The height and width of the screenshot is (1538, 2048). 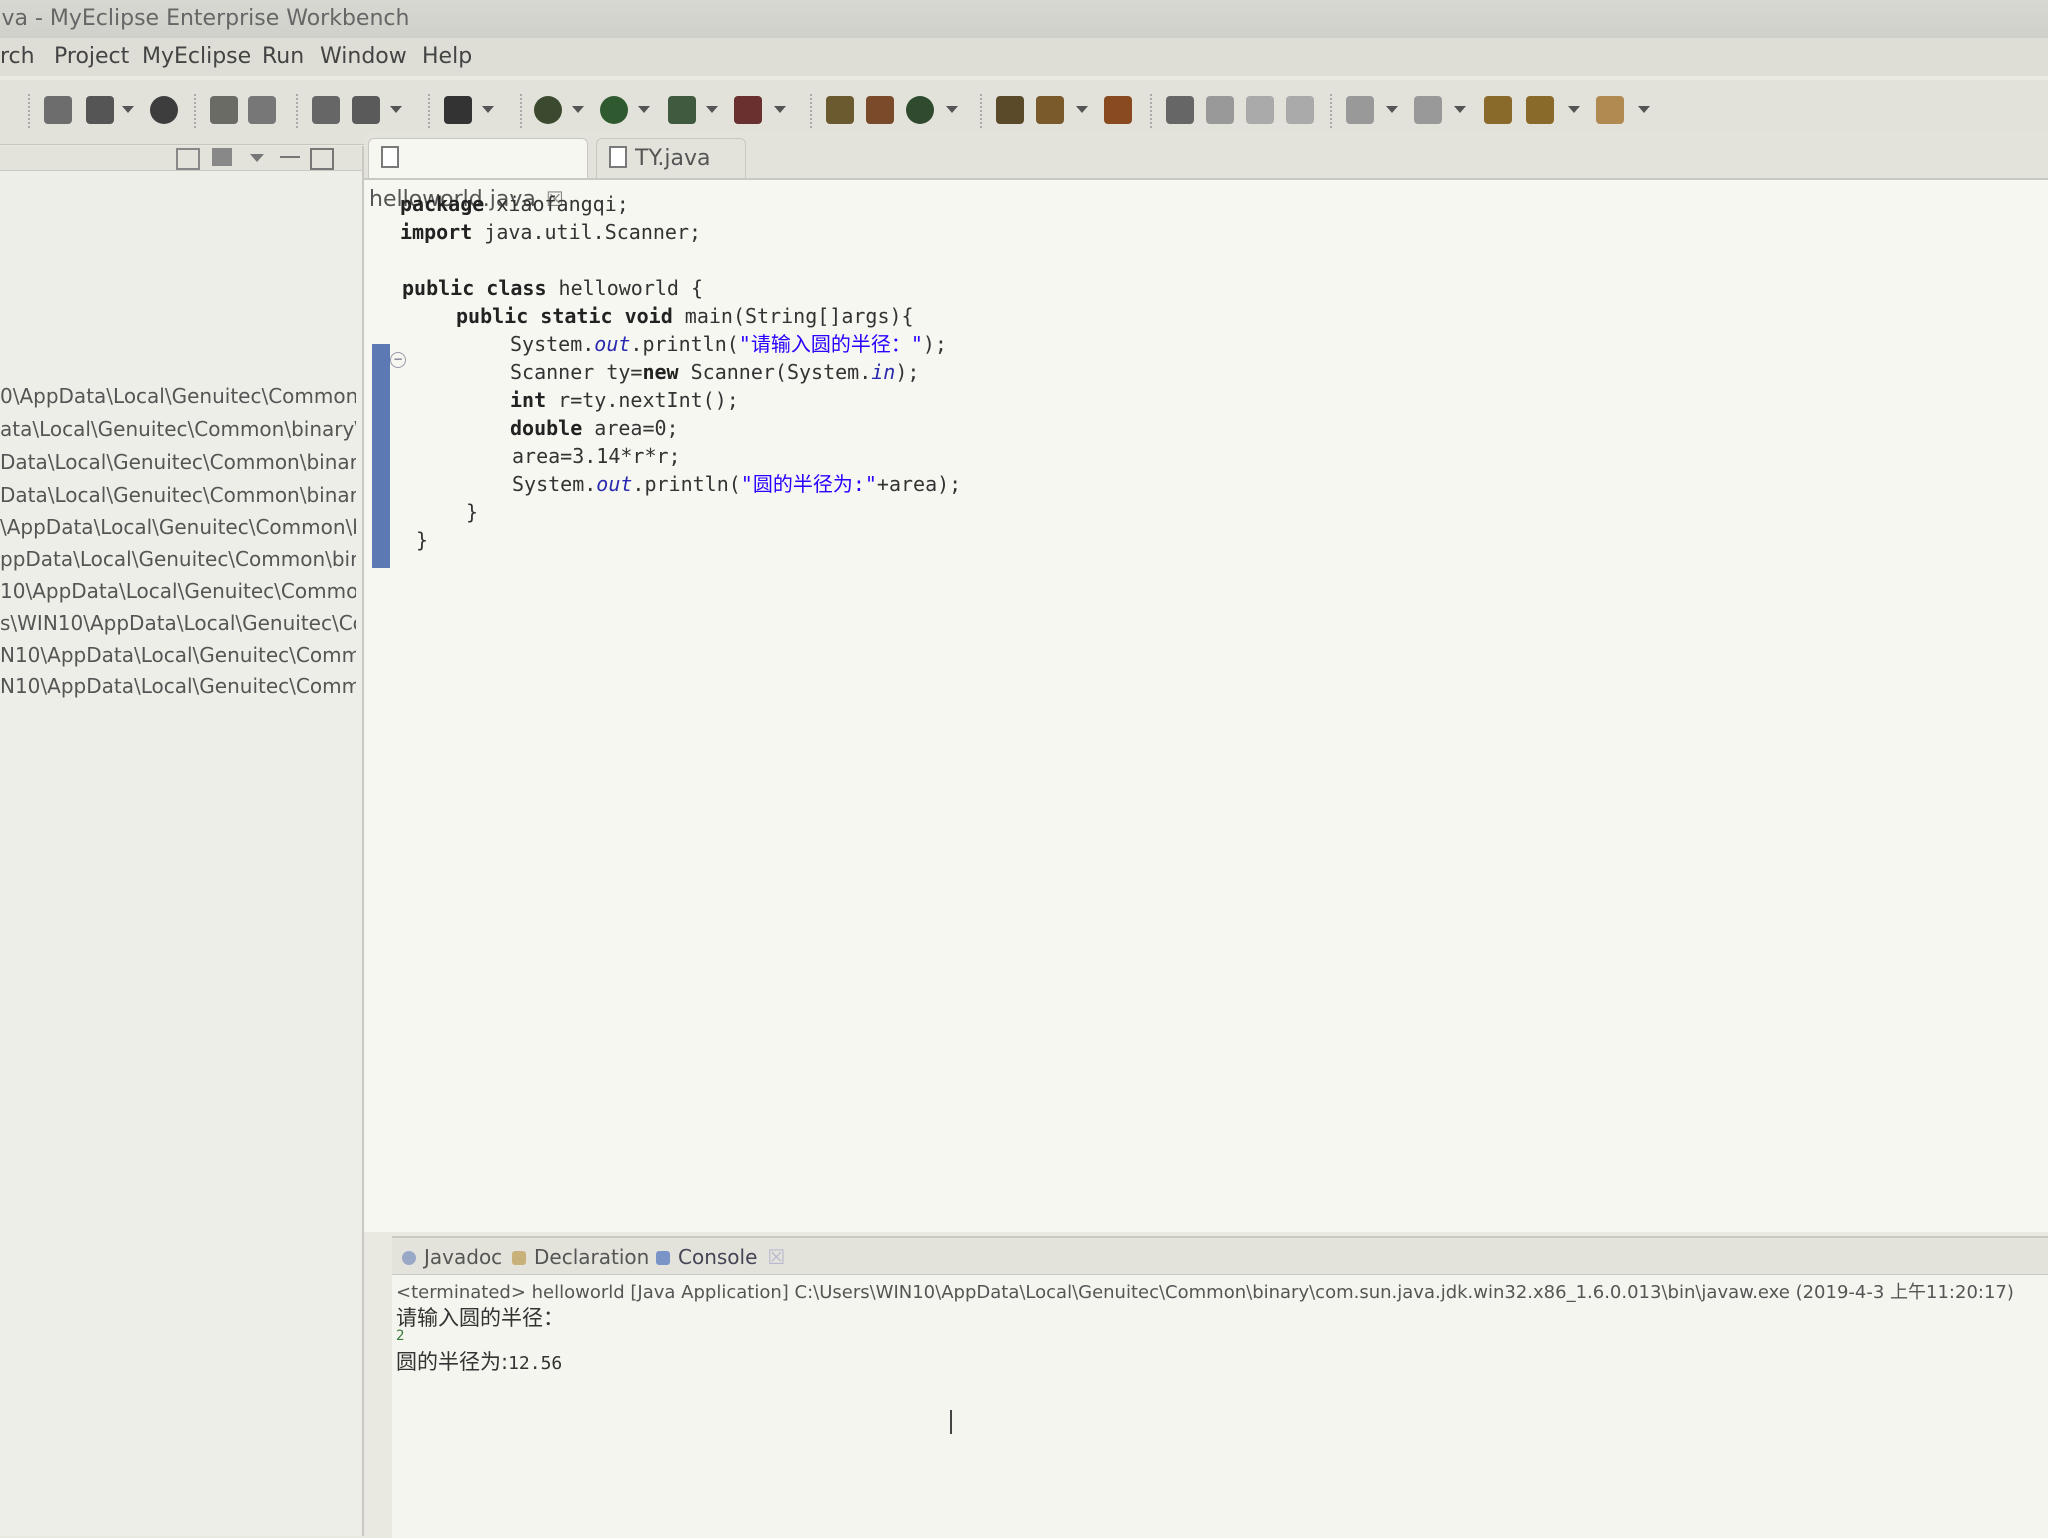 What do you see at coordinates (178, 429) in the screenshot?
I see `list-item: ata\Local\Genuitec\Common\binary\c` at bounding box center [178, 429].